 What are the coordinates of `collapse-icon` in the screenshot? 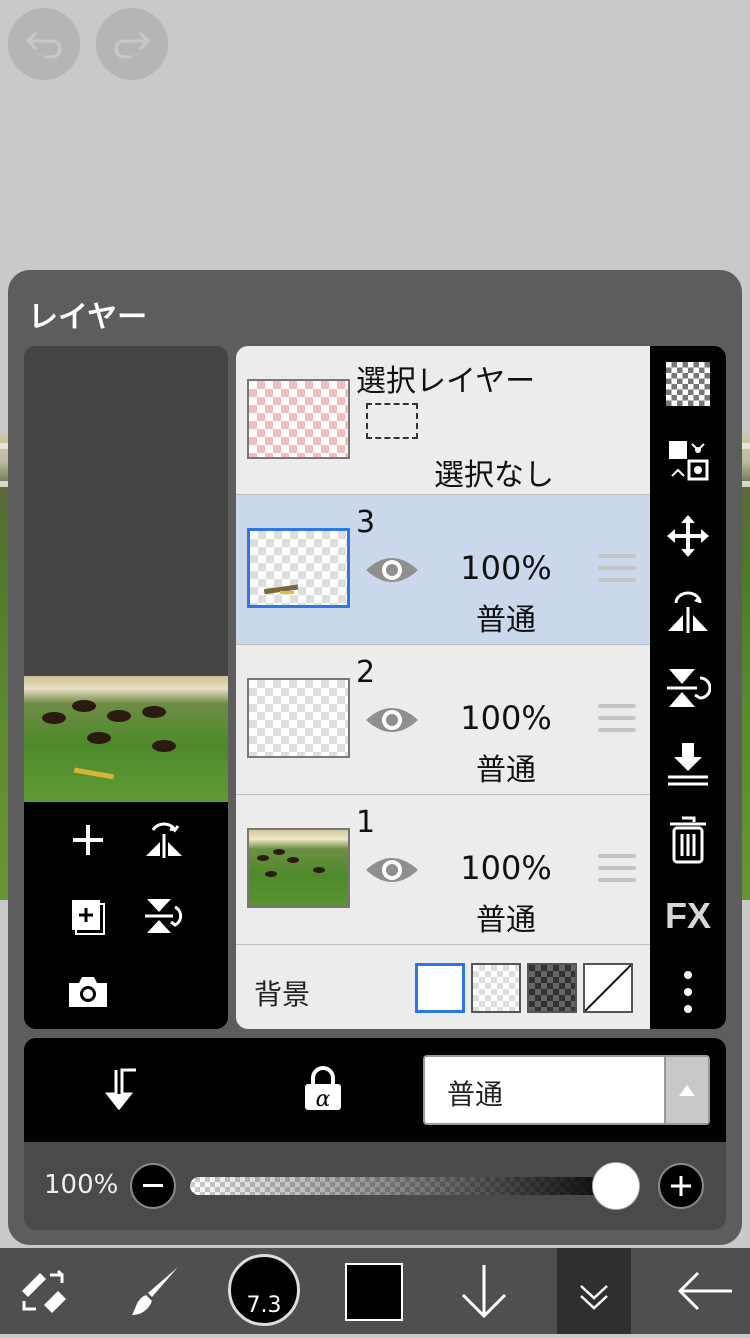 It's located at (594, 1297).